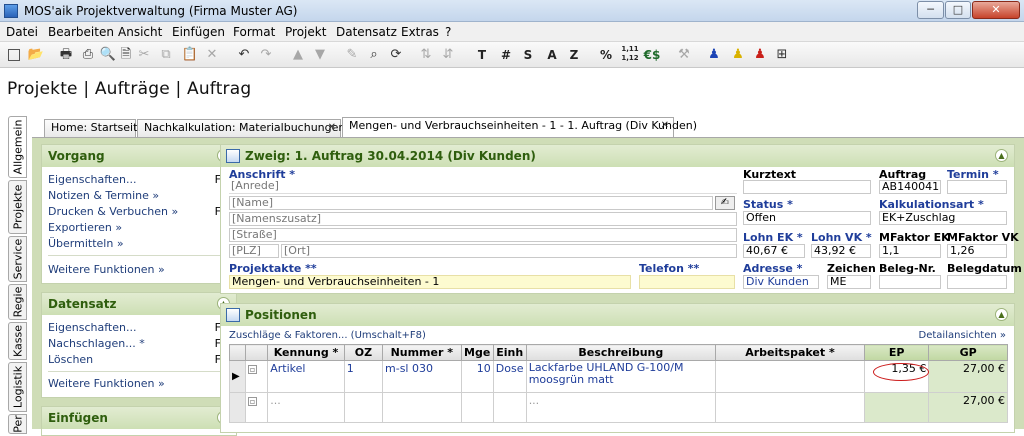 The height and width of the screenshot is (436, 1024). I want to click on status-field: Offen, so click(807, 218).